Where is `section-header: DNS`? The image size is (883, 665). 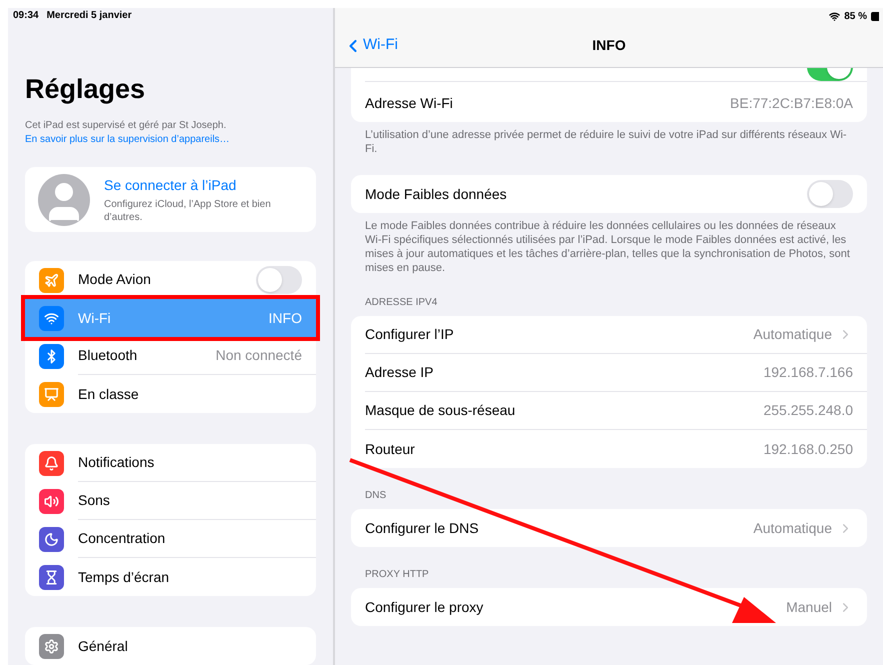 section-header: DNS is located at coordinates (376, 496).